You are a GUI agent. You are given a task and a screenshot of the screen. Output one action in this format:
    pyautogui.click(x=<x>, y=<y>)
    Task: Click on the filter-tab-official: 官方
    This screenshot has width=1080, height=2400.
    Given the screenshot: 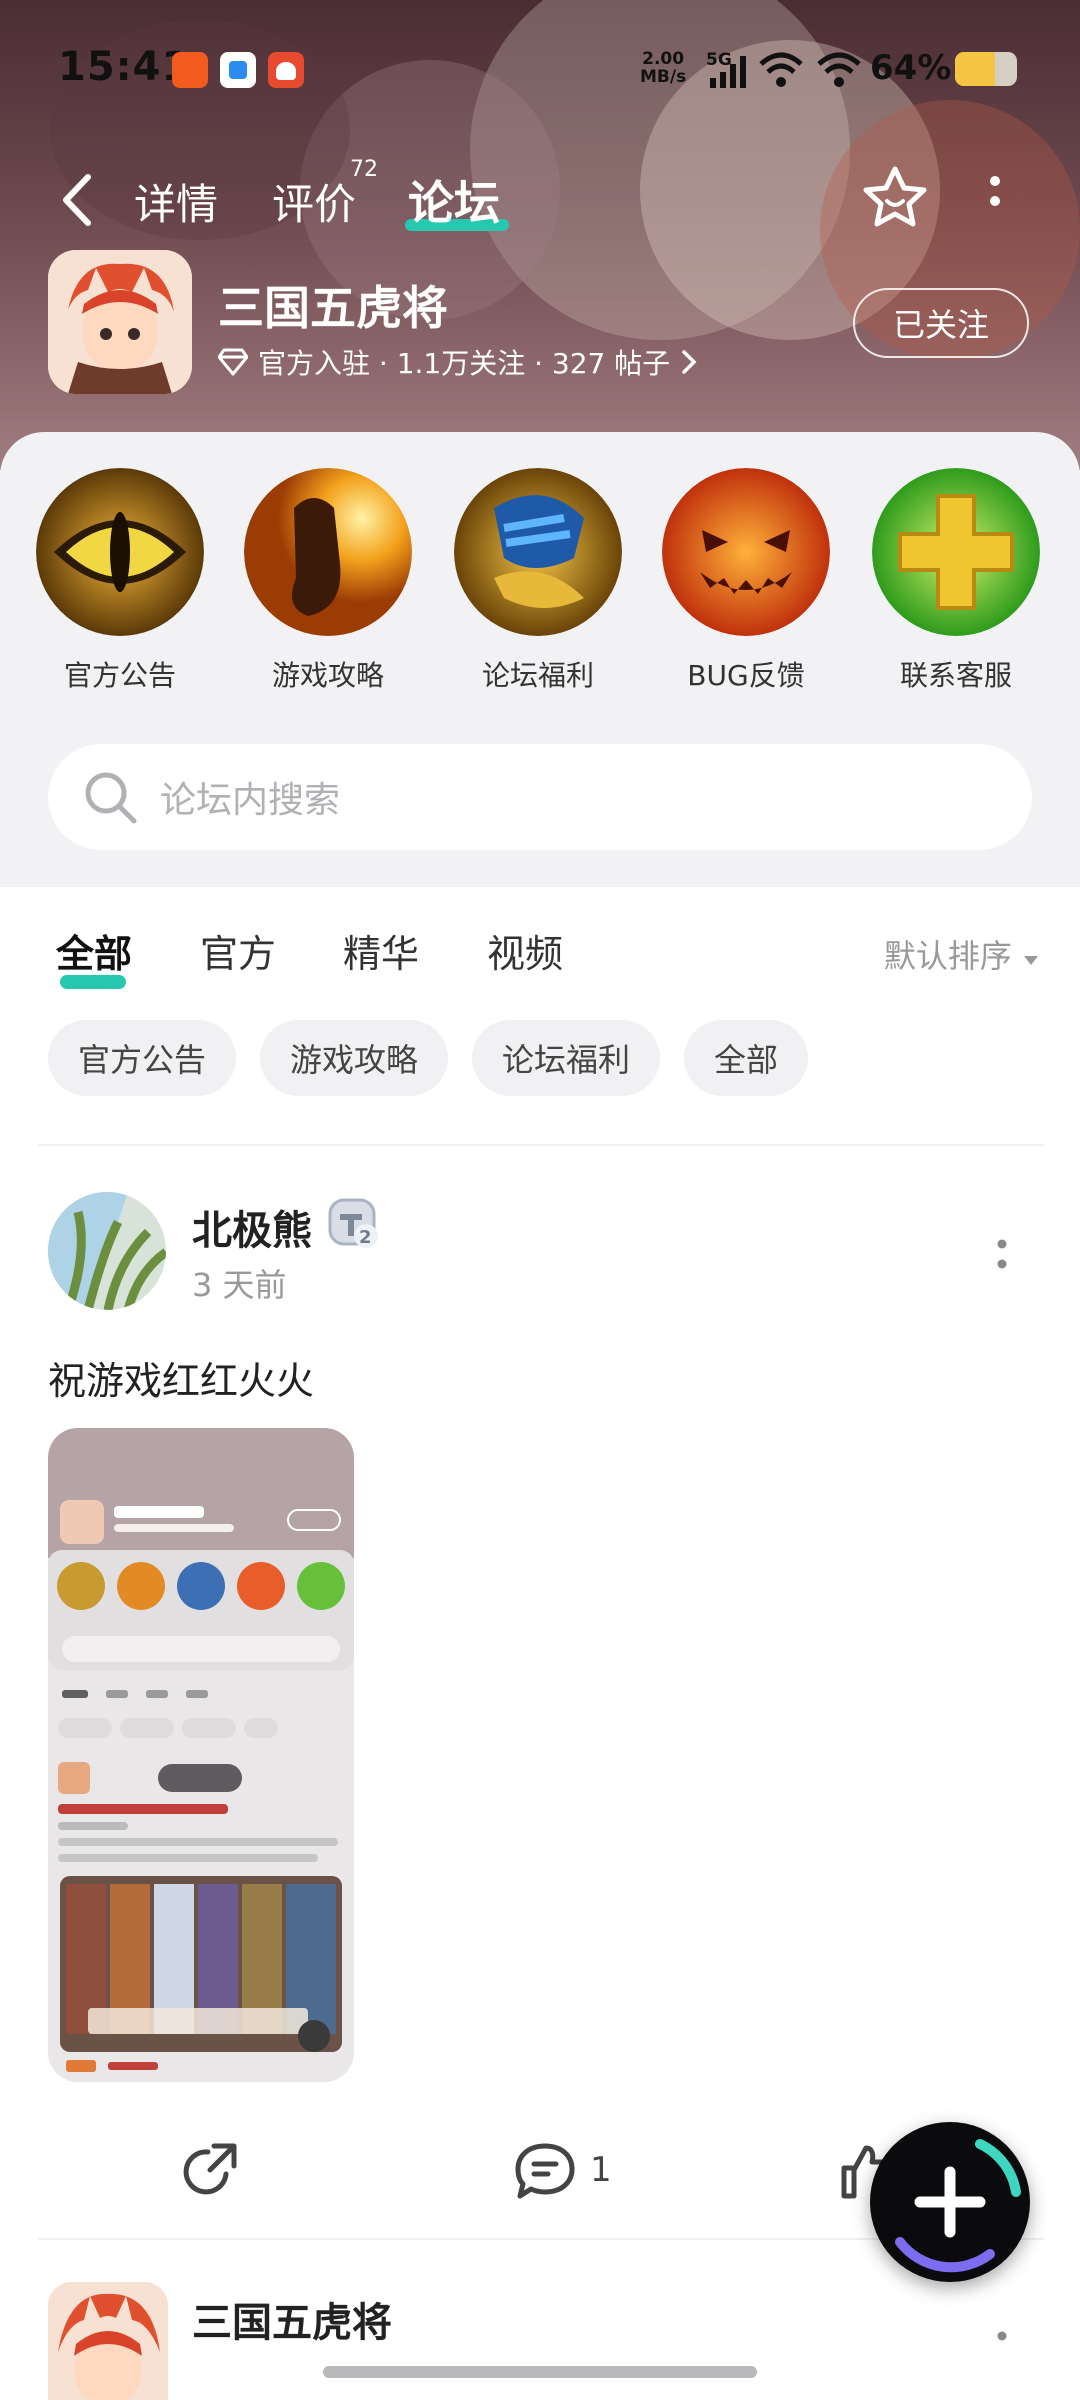 What is the action you would take?
    pyautogui.click(x=238, y=950)
    